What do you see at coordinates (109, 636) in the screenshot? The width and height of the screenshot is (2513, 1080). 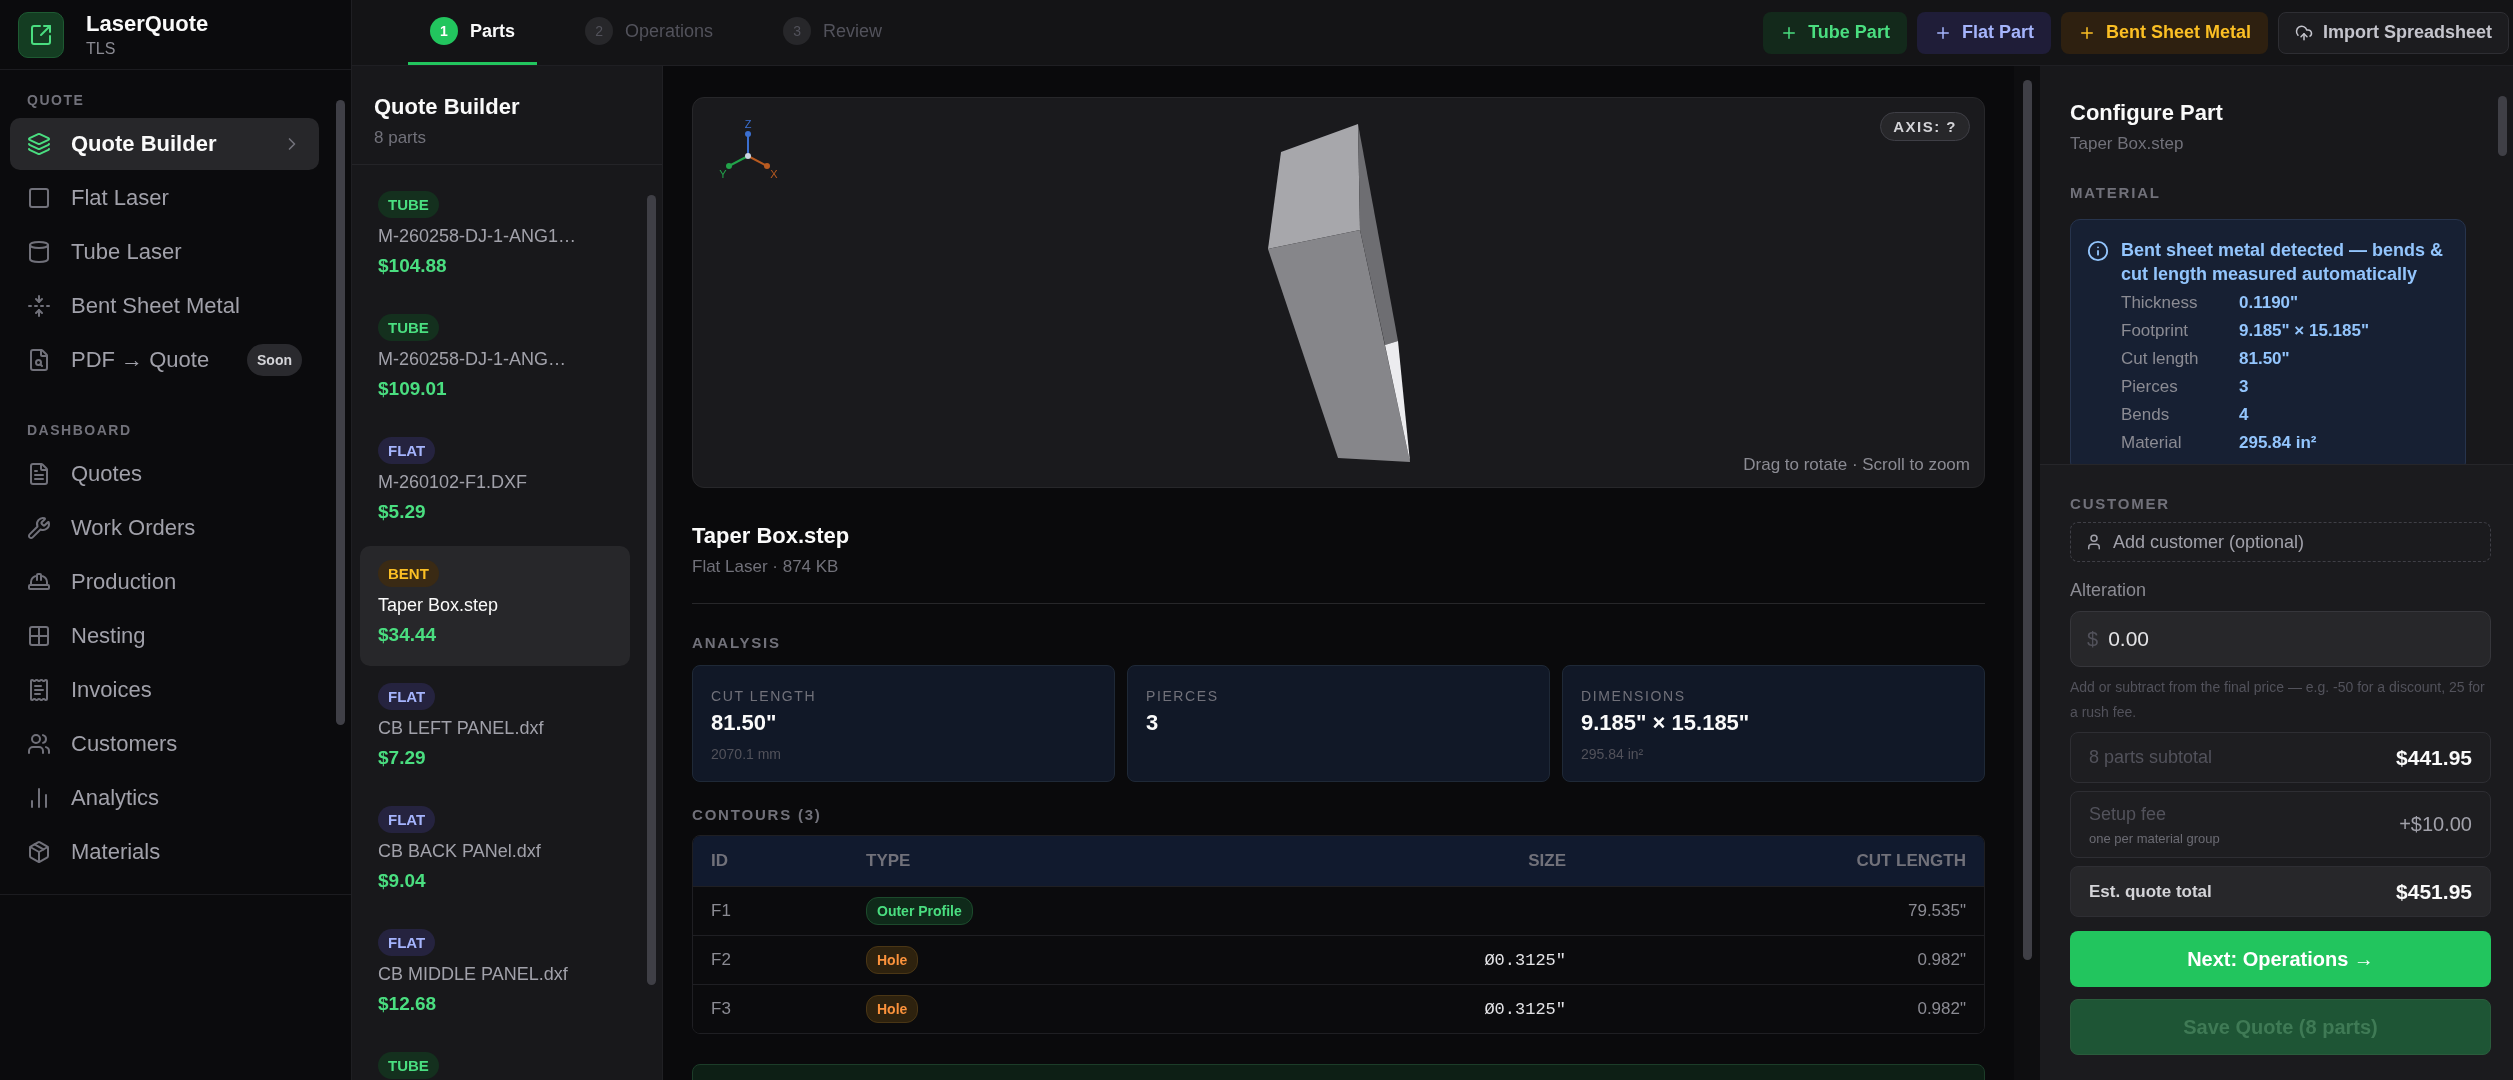 I see `nav-label: Nesting` at bounding box center [109, 636].